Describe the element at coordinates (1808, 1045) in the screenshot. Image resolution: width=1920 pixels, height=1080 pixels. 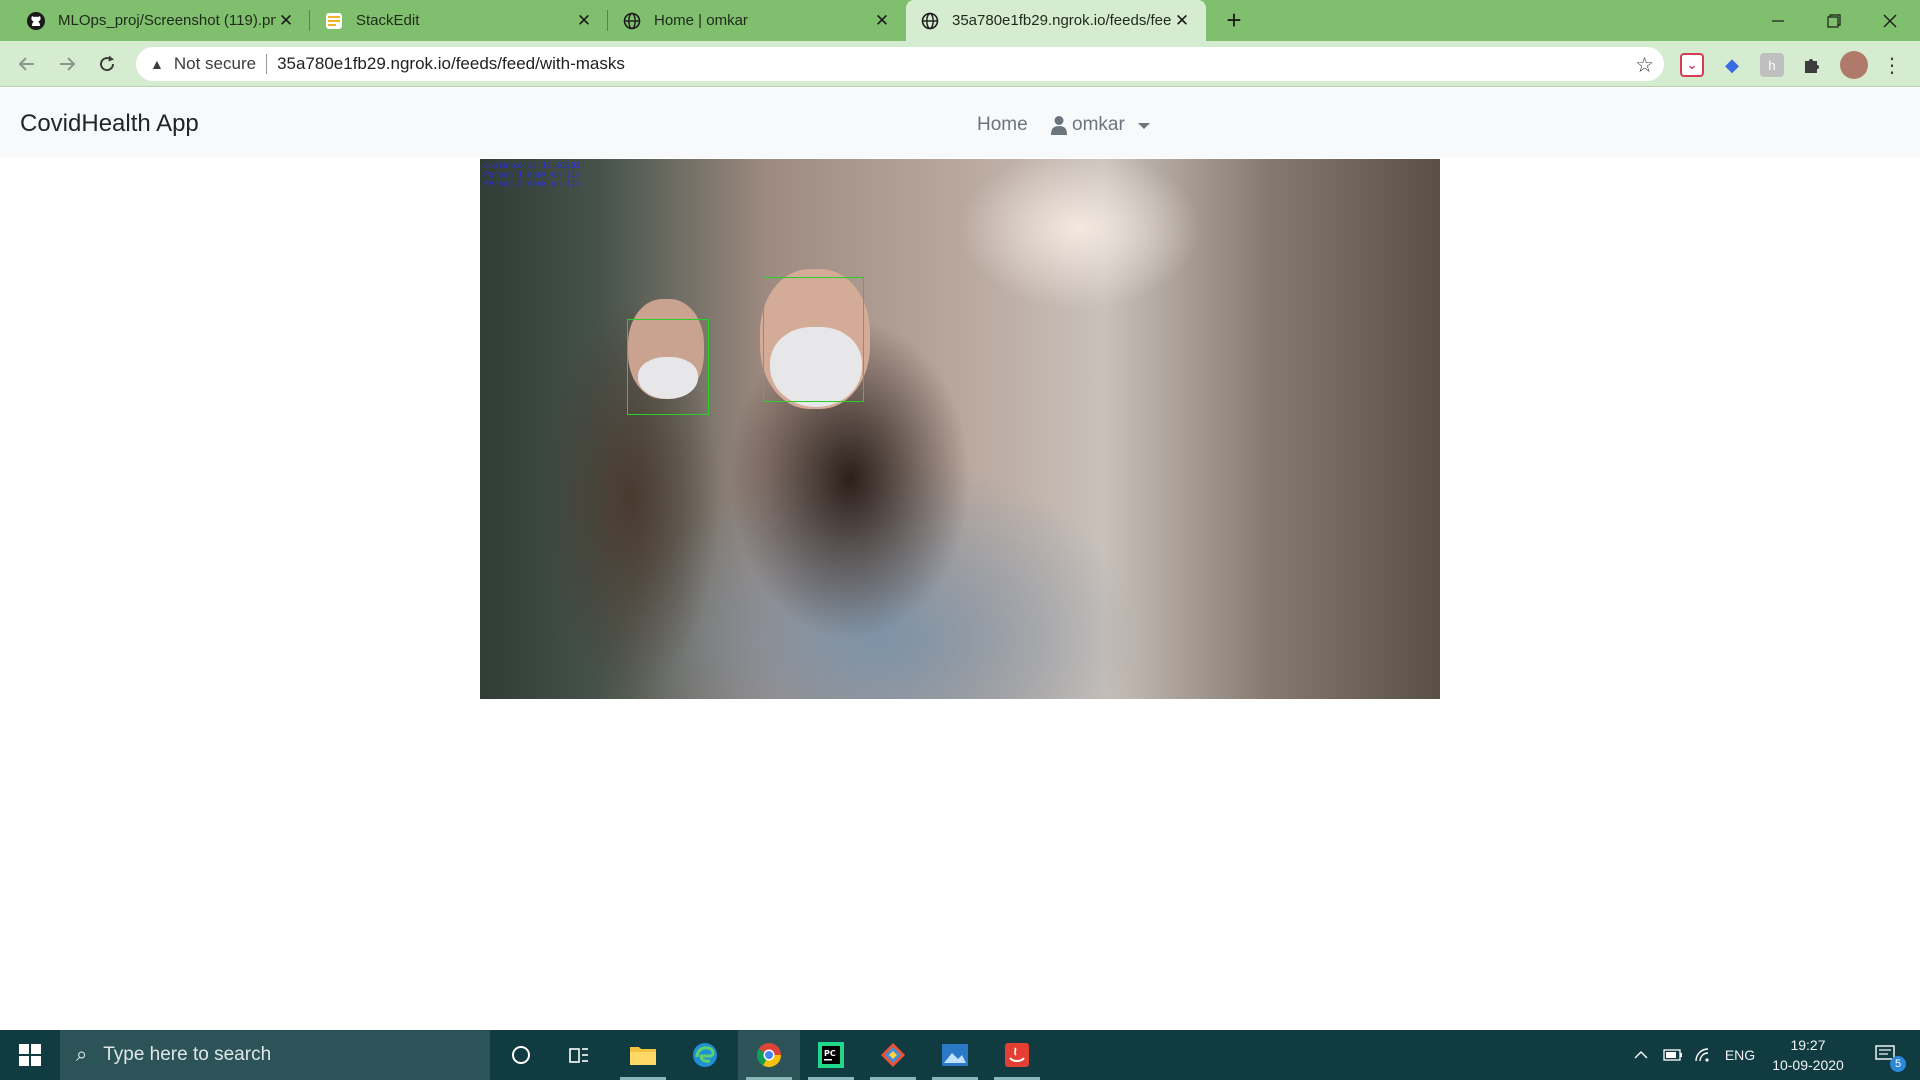
I see `clock-time: 19:27` at that location.